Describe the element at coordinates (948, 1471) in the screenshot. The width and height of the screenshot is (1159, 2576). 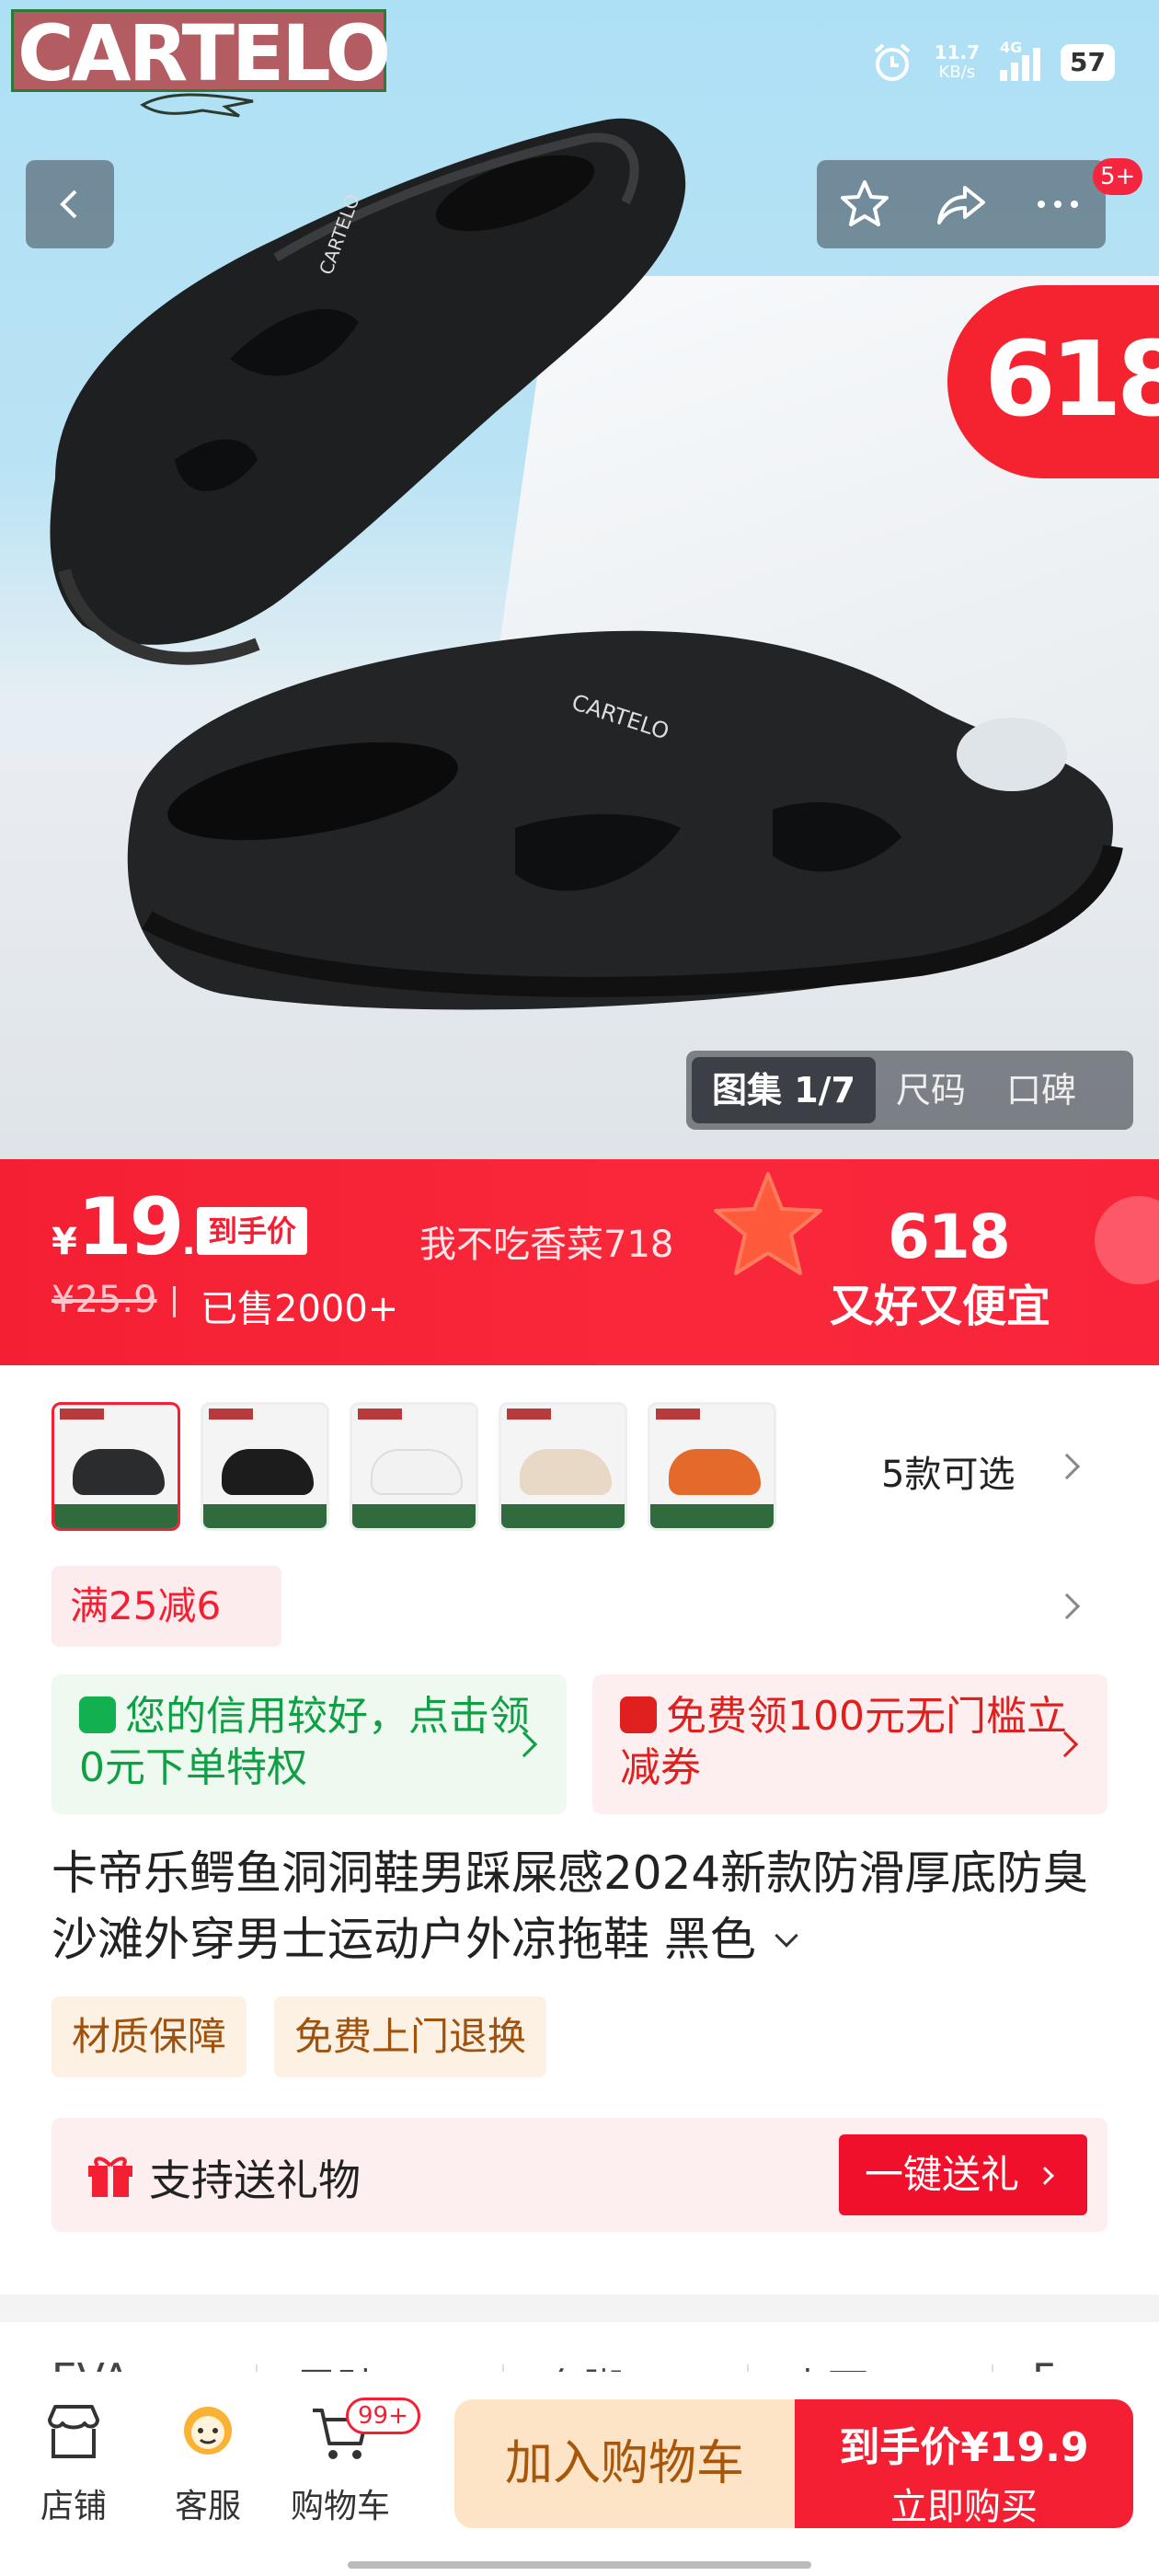
I see `sku-count-link: 5款可选` at that location.